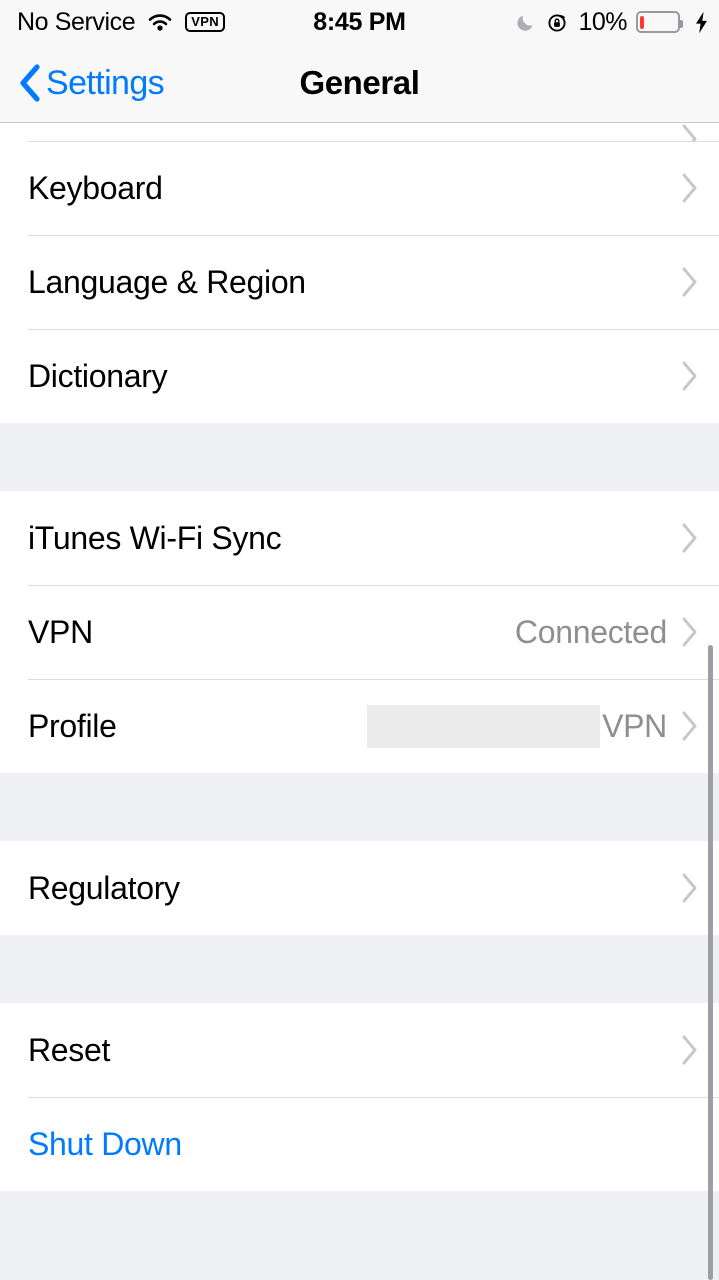 Image resolution: width=719 pixels, height=1280 pixels. What do you see at coordinates (359, 22) in the screenshot?
I see `status-bar: No Service VPN 8:45 PM 10%` at bounding box center [359, 22].